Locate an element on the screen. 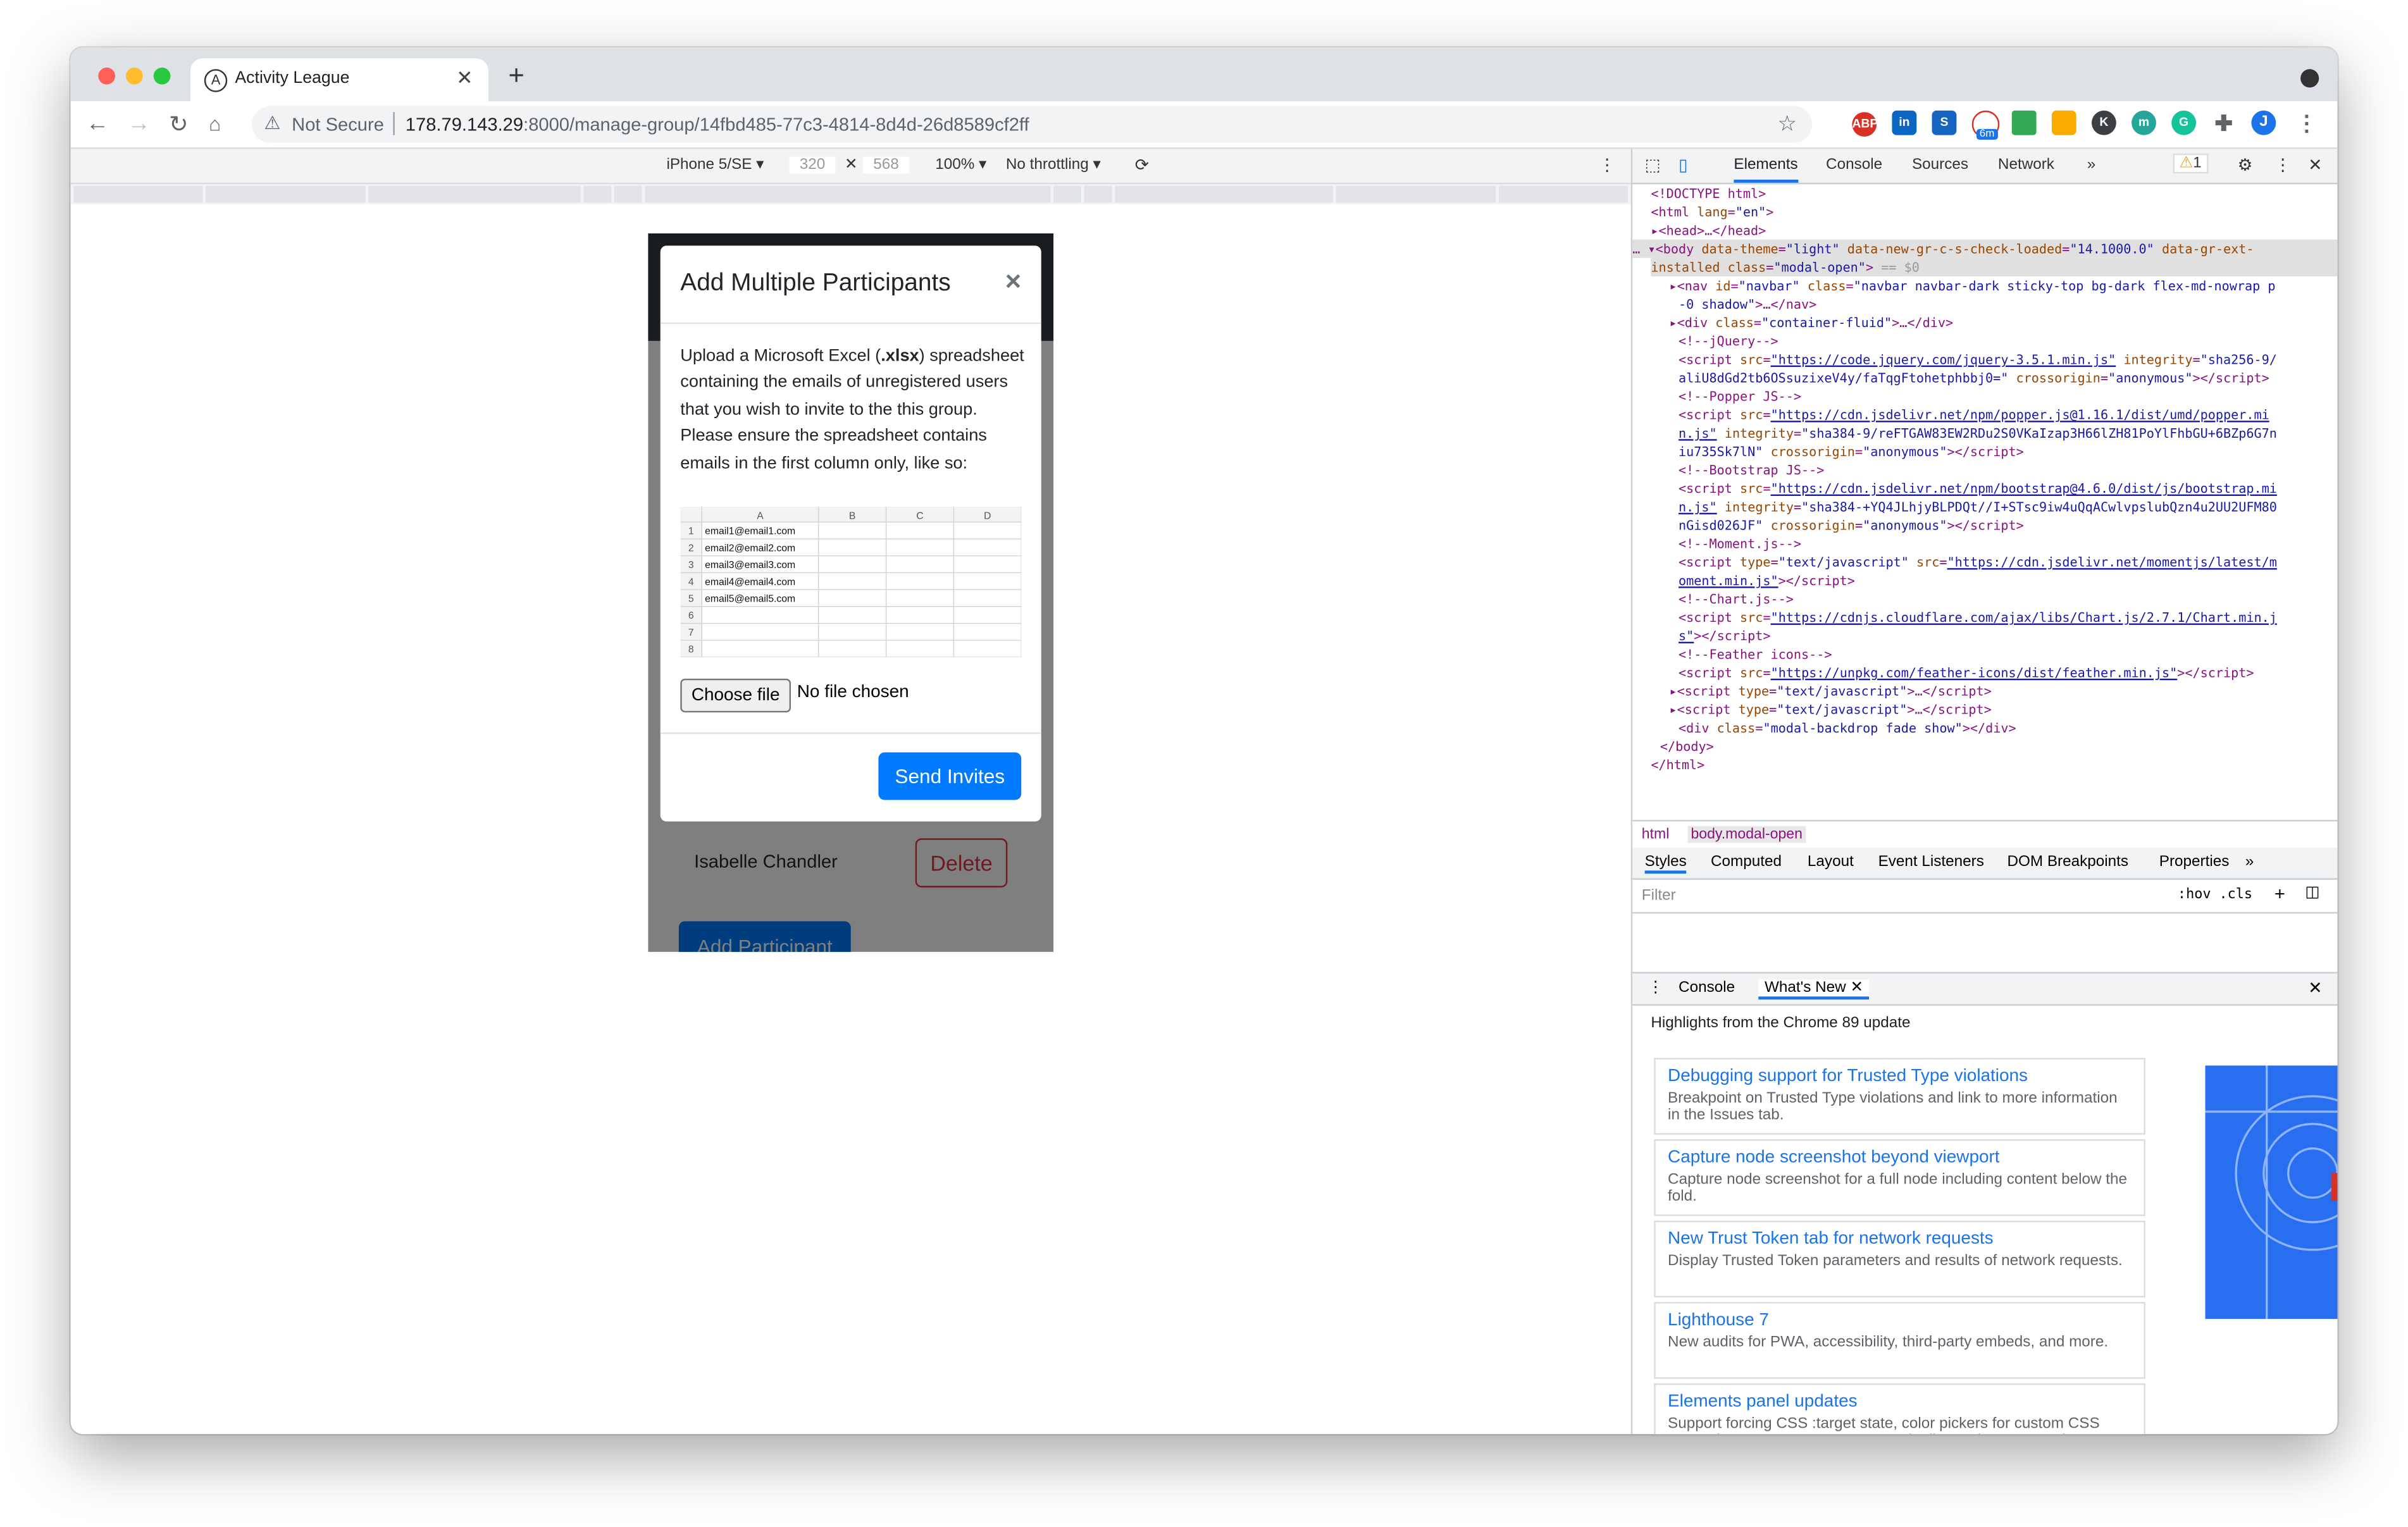  no-file-label: No file chosen is located at coordinates (853, 692).